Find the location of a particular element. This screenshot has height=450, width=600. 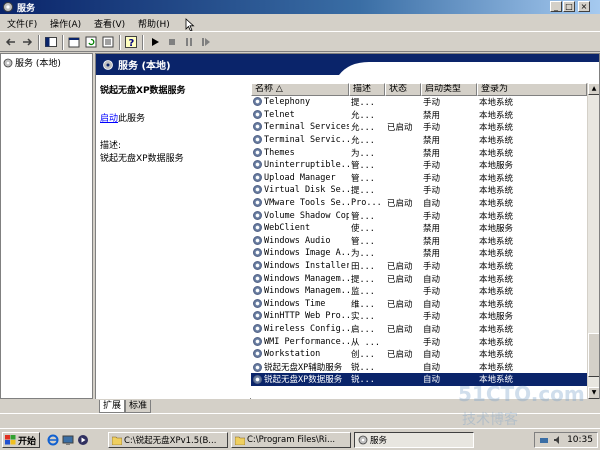

watermark-caption: 技术博客 is located at coordinates (490, 420).